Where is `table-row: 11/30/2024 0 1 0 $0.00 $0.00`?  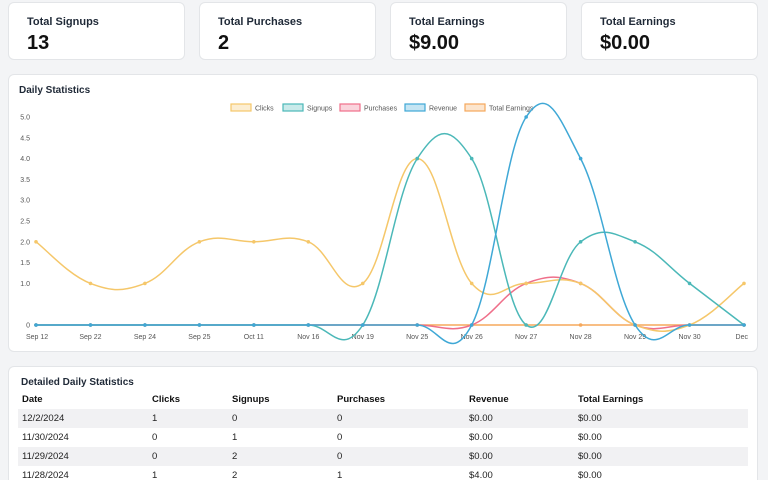 table-row: 11/30/2024 0 1 0 $0.00 $0.00 is located at coordinates (383, 437).